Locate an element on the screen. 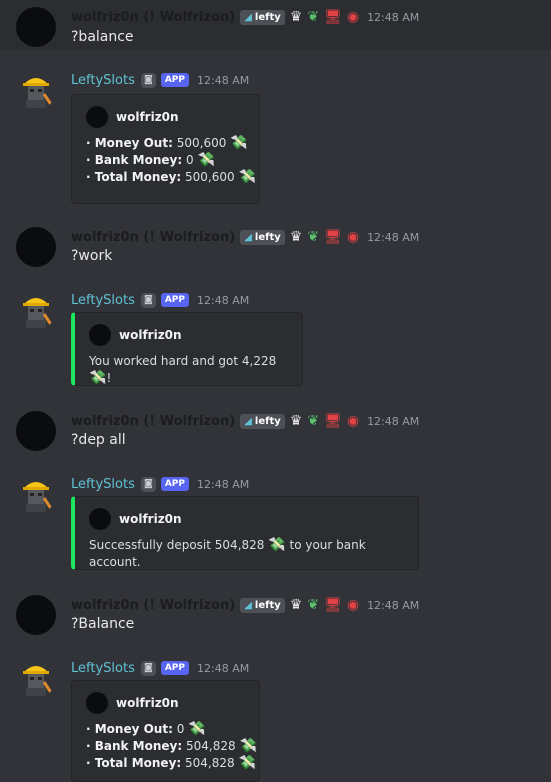  embed-line: · Bank Money: 0 💸 is located at coordinates (150, 160).